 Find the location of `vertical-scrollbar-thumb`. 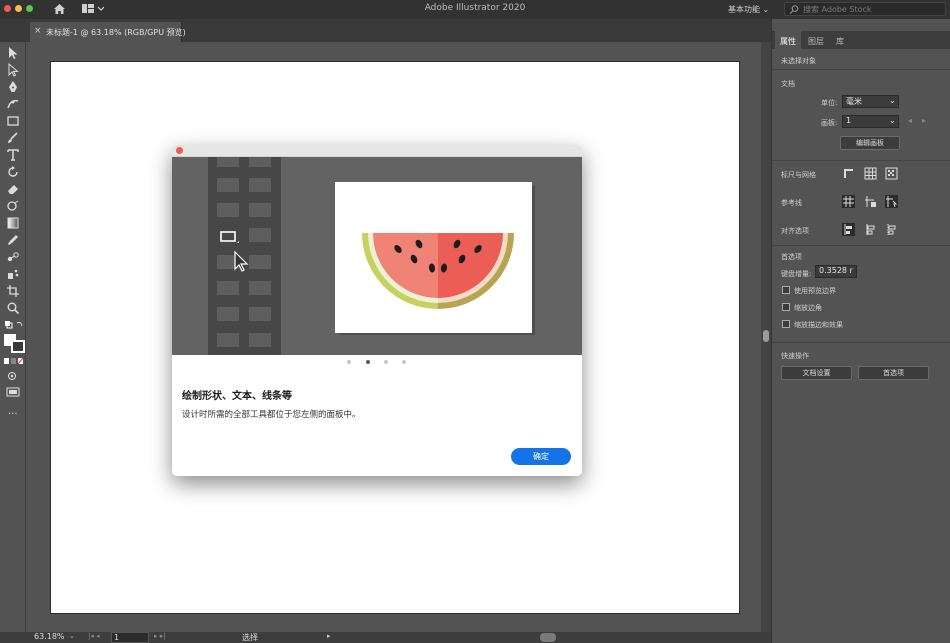

vertical-scrollbar-thumb is located at coordinates (766, 336).